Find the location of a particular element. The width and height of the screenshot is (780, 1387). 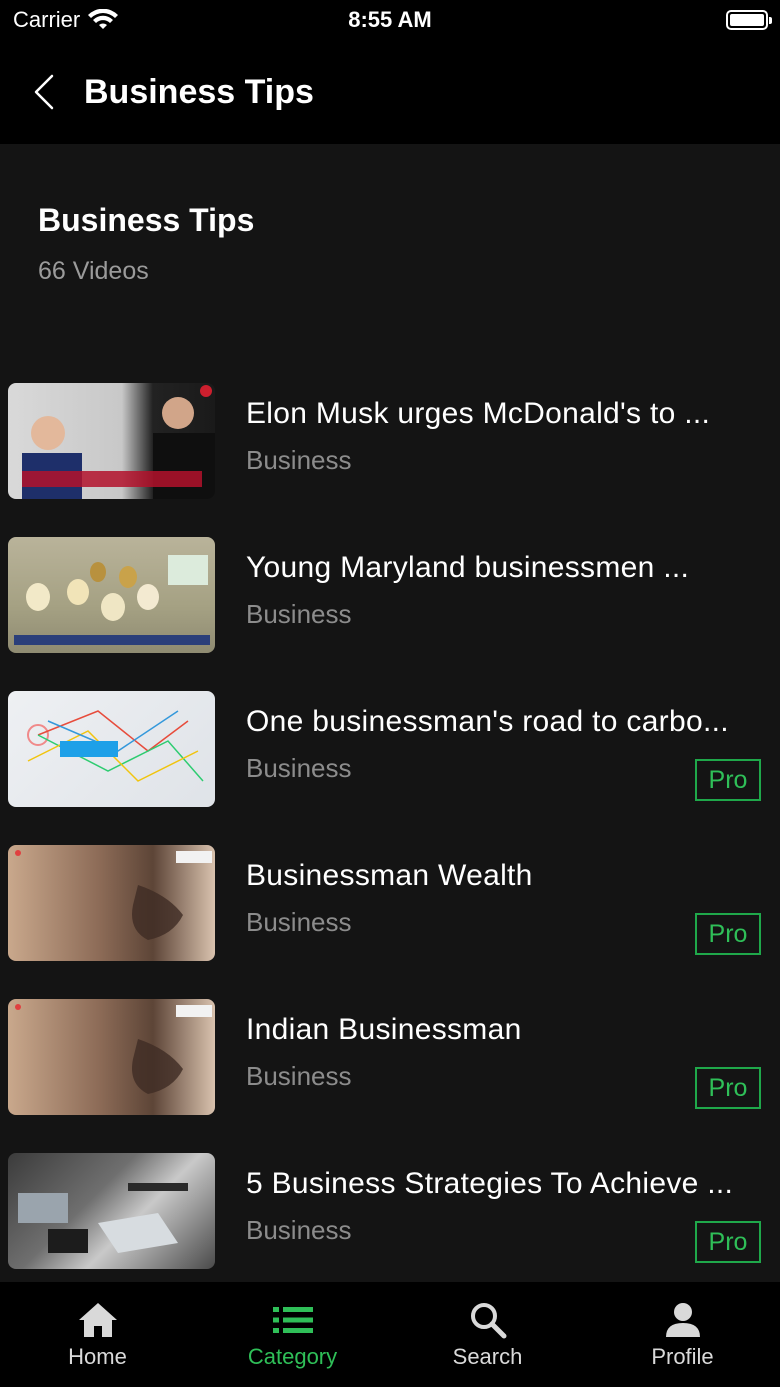

video-item: Businessman Wealth Business Pro is located at coordinates (390, 884).